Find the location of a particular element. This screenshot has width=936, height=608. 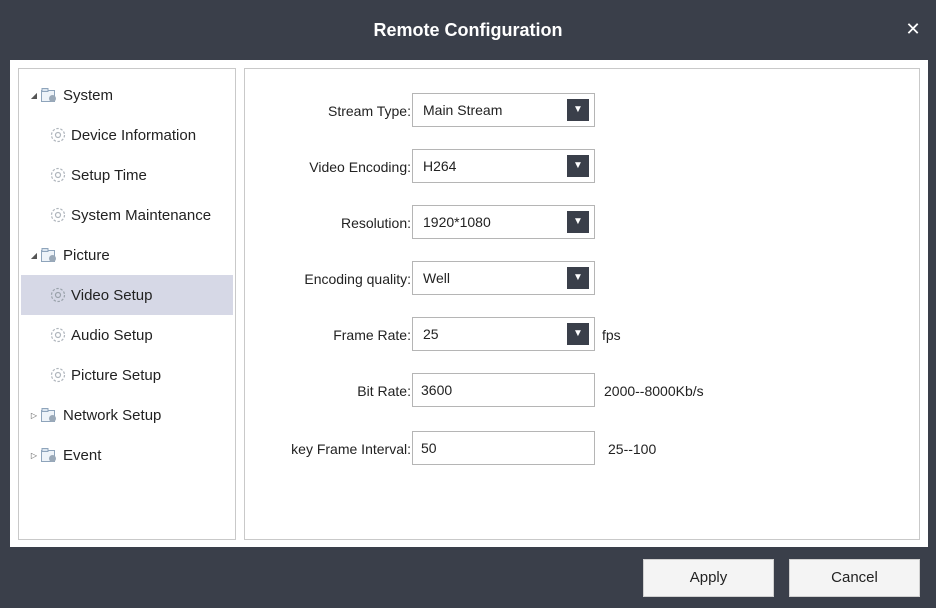

sidebar-item-label: Picture Setup is located at coordinates (116, 375).